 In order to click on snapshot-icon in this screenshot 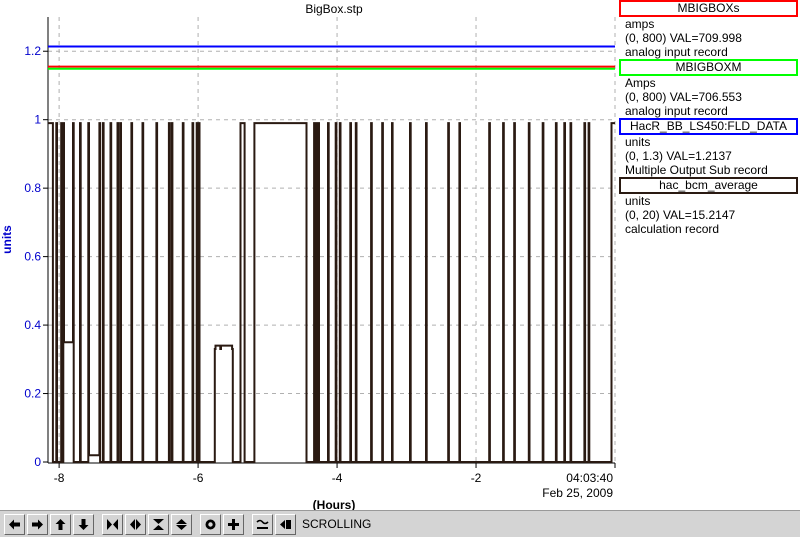, I will do `click(285, 524)`.